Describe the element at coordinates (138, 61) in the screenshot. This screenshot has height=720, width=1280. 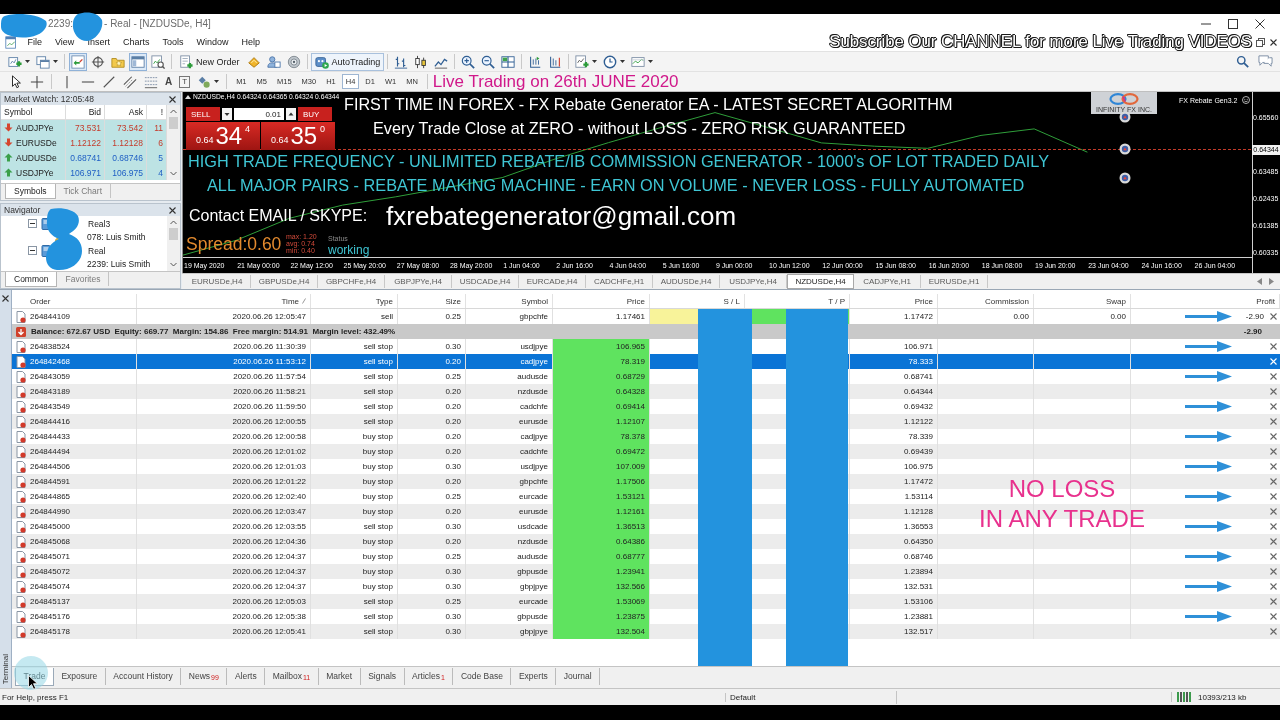
I see `panel-icon` at that location.